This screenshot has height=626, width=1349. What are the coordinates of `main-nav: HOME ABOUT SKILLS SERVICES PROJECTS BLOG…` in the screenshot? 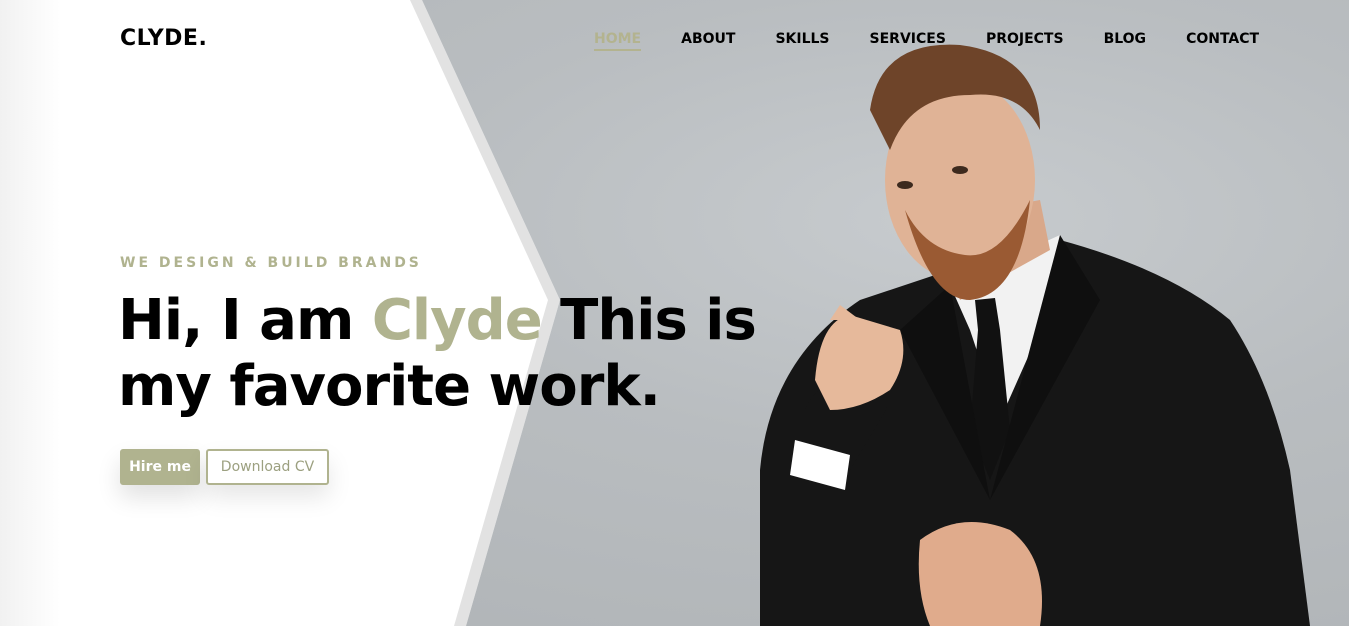 It's located at (926, 41).